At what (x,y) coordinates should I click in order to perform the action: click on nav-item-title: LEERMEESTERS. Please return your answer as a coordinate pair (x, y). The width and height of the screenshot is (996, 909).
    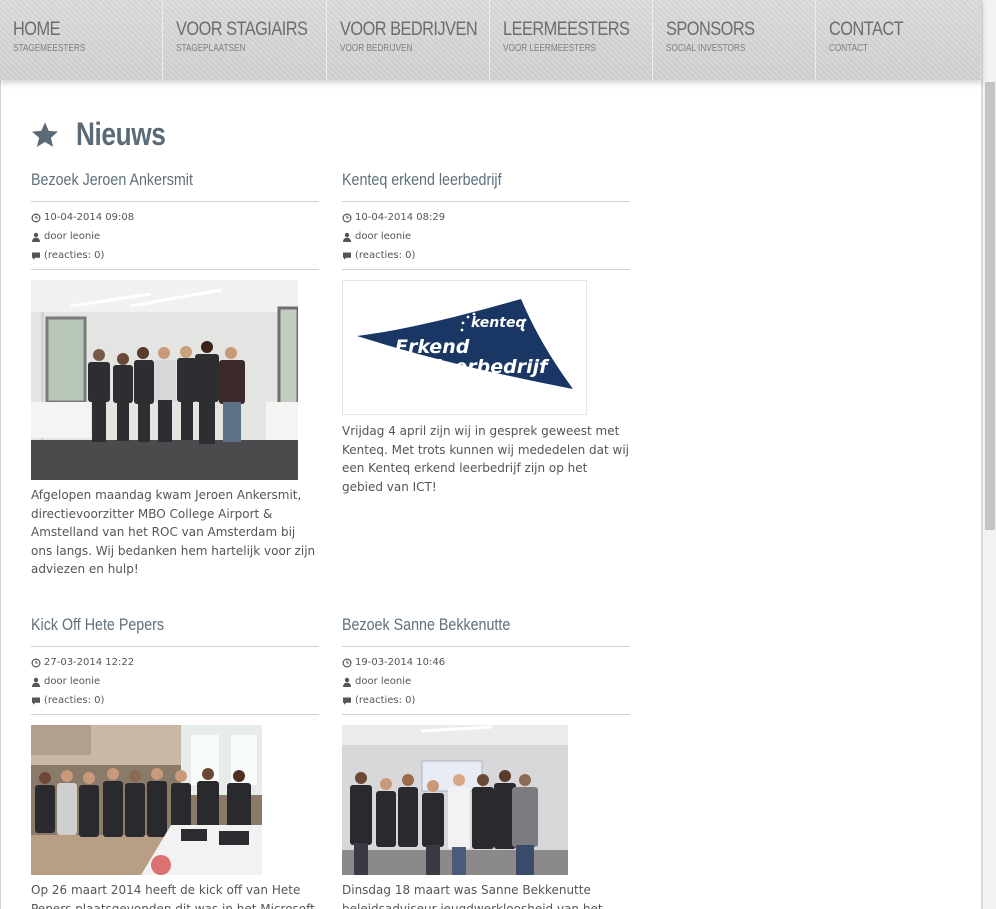
    Looking at the image, I should click on (566, 29).